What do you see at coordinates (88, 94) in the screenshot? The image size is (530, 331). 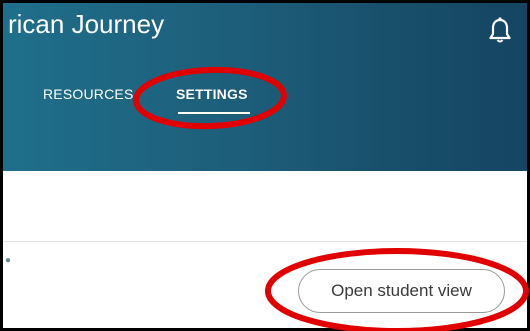 I see `tab-resources: RESOURCES` at bounding box center [88, 94].